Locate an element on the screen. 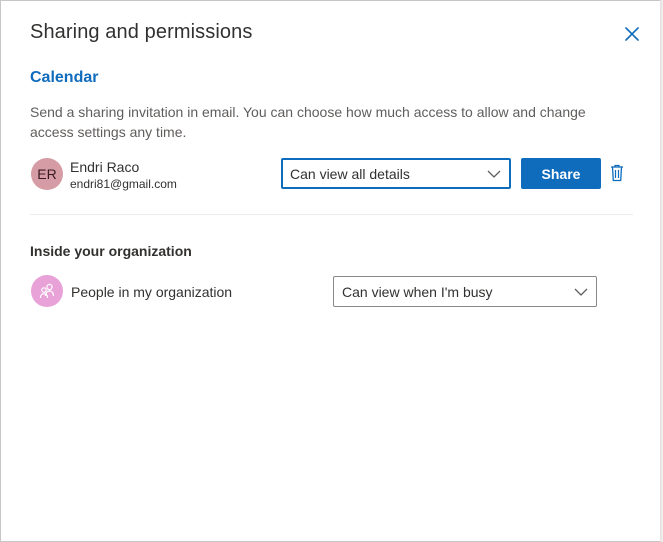  close-button is located at coordinates (632, 34).